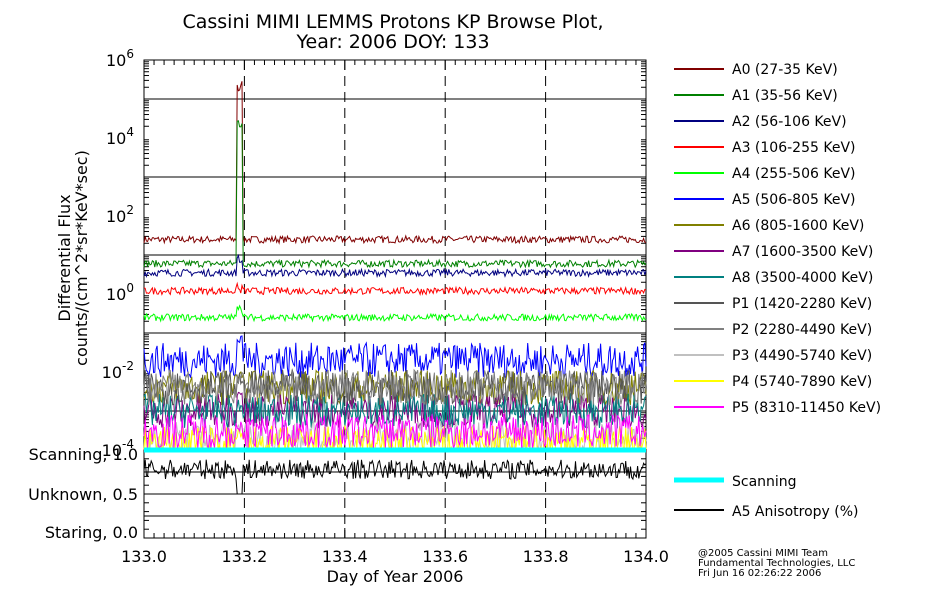 The height and width of the screenshot is (600, 950). What do you see at coordinates (120, 214) in the screenshot?
I see `y-tick-label: 102` at bounding box center [120, 214].